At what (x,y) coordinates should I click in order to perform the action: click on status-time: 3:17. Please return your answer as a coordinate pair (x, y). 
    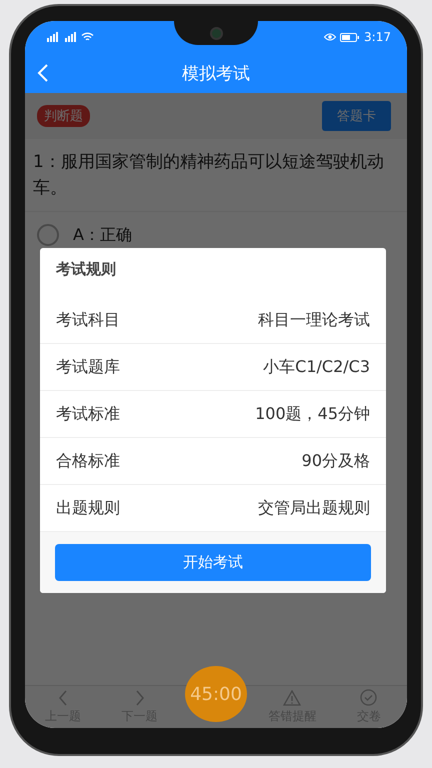
    Looking at the image, I should click on (377, 37).